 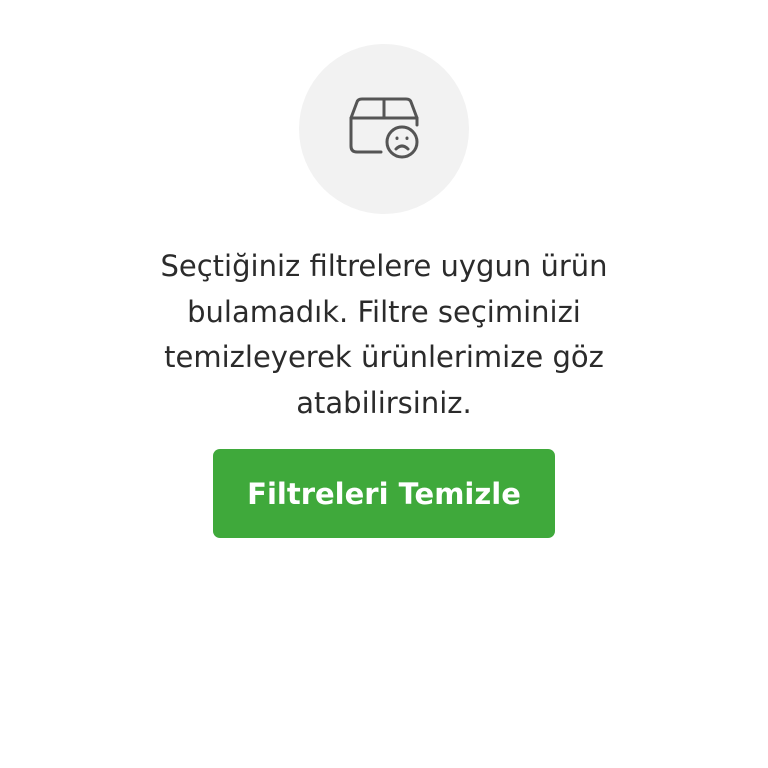 I want to click on box-sad-face-icon, so click(x=384, y=127).